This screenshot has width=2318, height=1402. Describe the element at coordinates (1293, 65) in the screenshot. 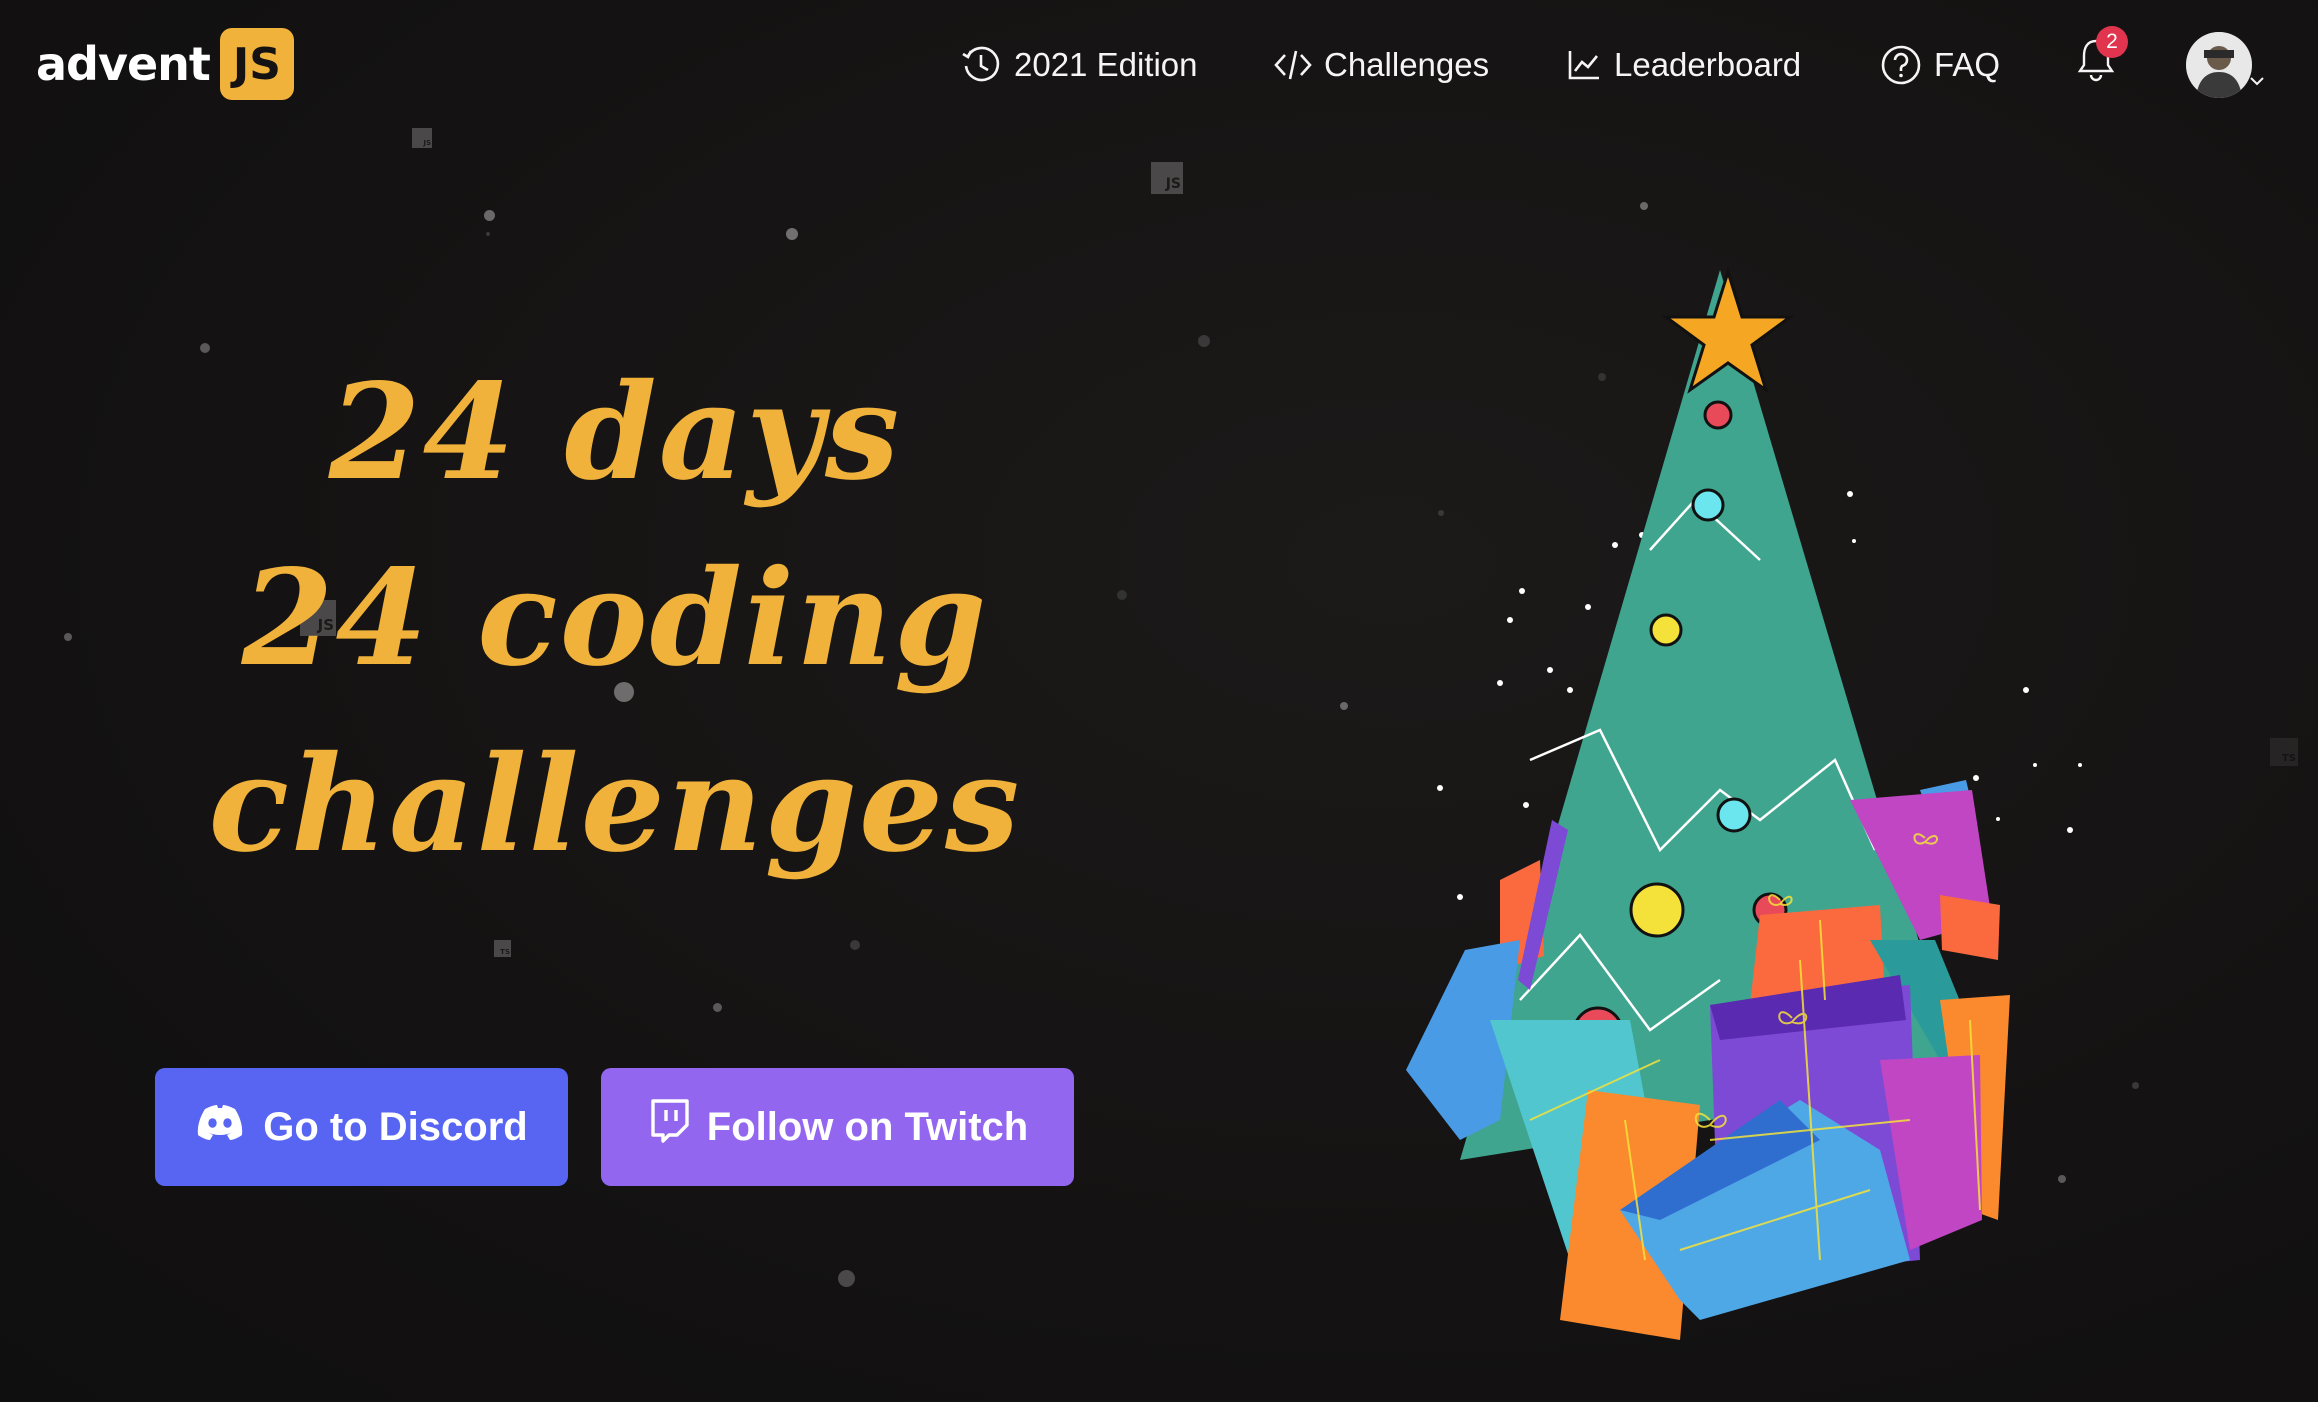

I see `code-icon` at that location.